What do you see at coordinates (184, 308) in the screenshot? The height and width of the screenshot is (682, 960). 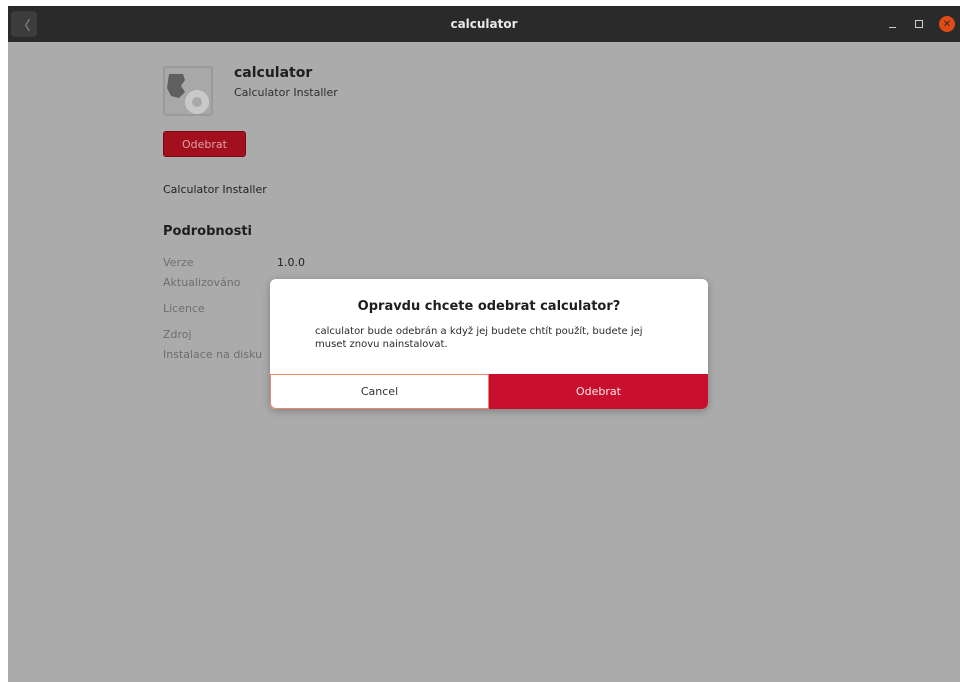 I see `detail-label-license: Licence` at bounding box center [184, 308].